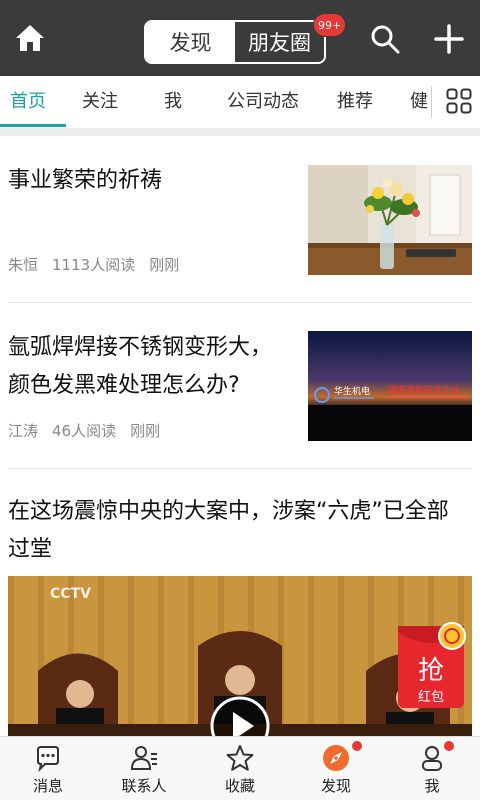 This screenshot has height=800, width=480. Describe the element at coordinates (23, 265) in the screenshot. I see `article-author: 朱恒` at that location.